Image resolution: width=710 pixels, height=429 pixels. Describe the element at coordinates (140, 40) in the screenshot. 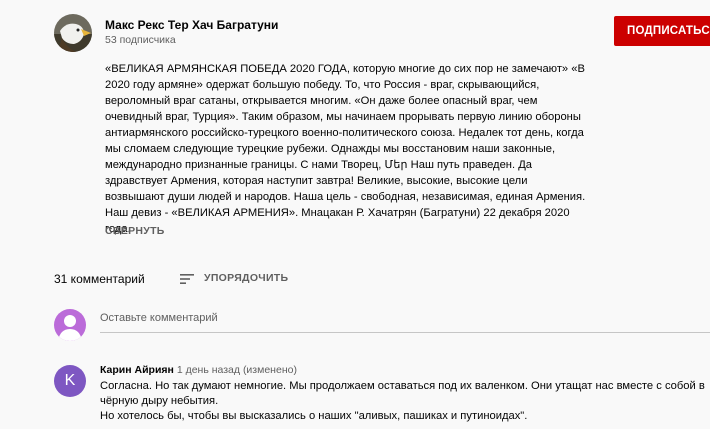

I see `subscriber-count: 53 подписчика` at that location.